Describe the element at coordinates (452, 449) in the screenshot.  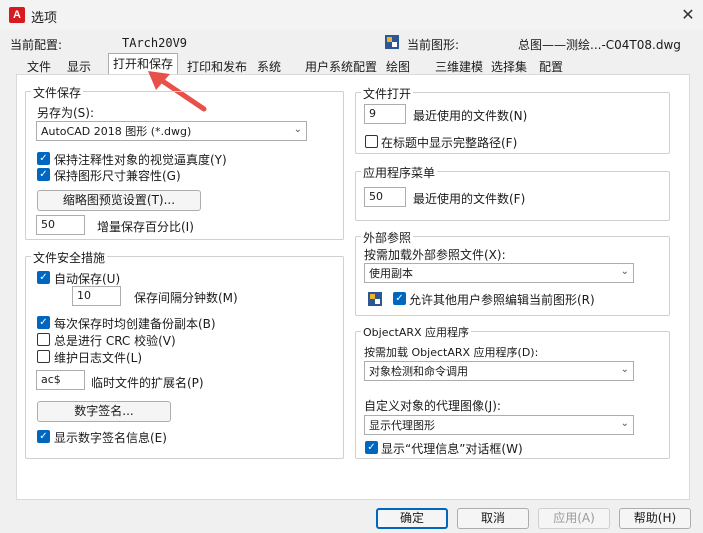
I see `show-proxy-dialog-label: 显示“代理信息”对话框(W)` at that location.